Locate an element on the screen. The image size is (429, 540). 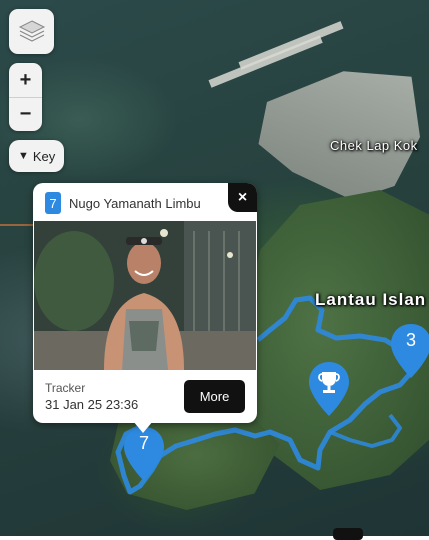
runner-number-badge: 7 is located at coordinates (53, 203).